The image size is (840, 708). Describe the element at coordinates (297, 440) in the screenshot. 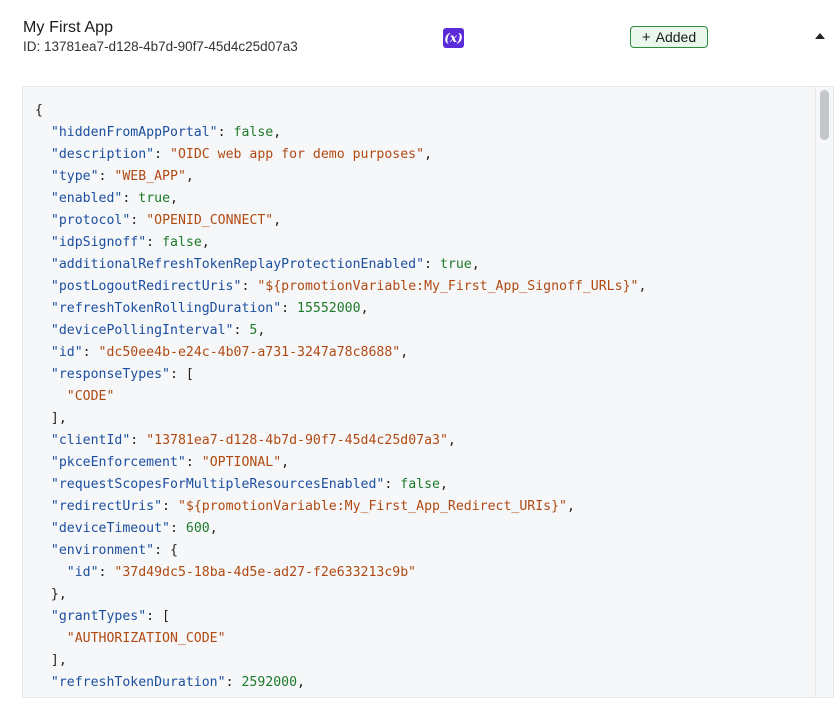

I see `code-token: "13781ea7-d128-4b7d-90f7-45d4c25d07a3"` at that location.